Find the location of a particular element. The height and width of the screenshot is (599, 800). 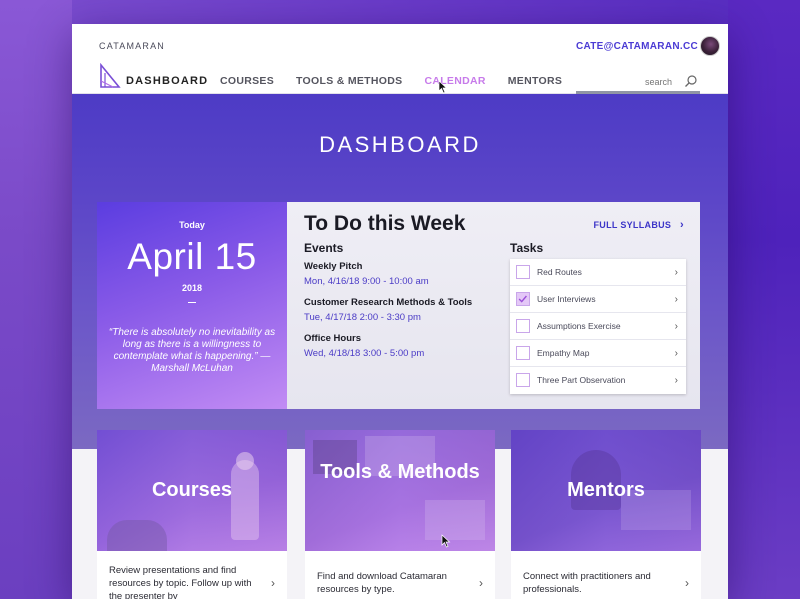

today-label: Today is located at coordinates (192, 225).